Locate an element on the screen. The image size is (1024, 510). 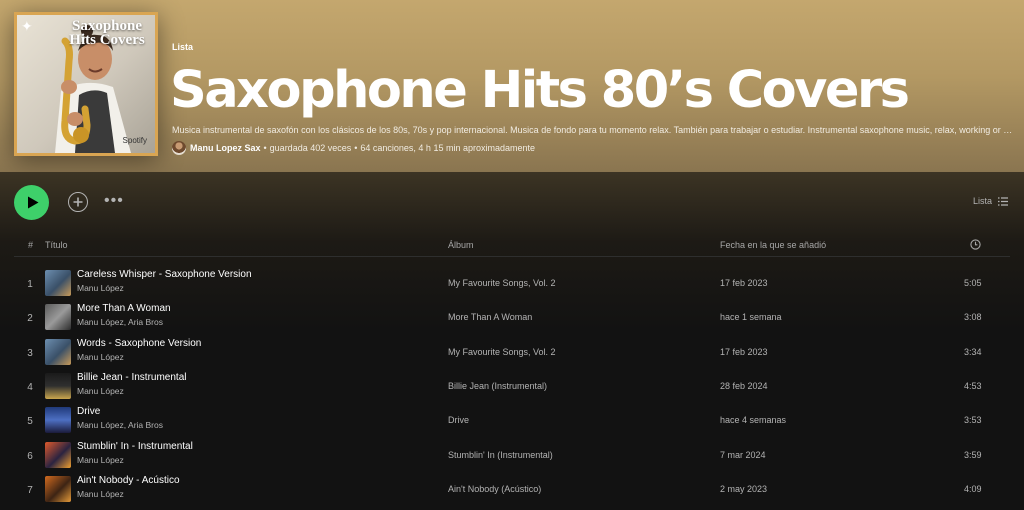
column-album: Álbum is located at coordinates (461, 245).